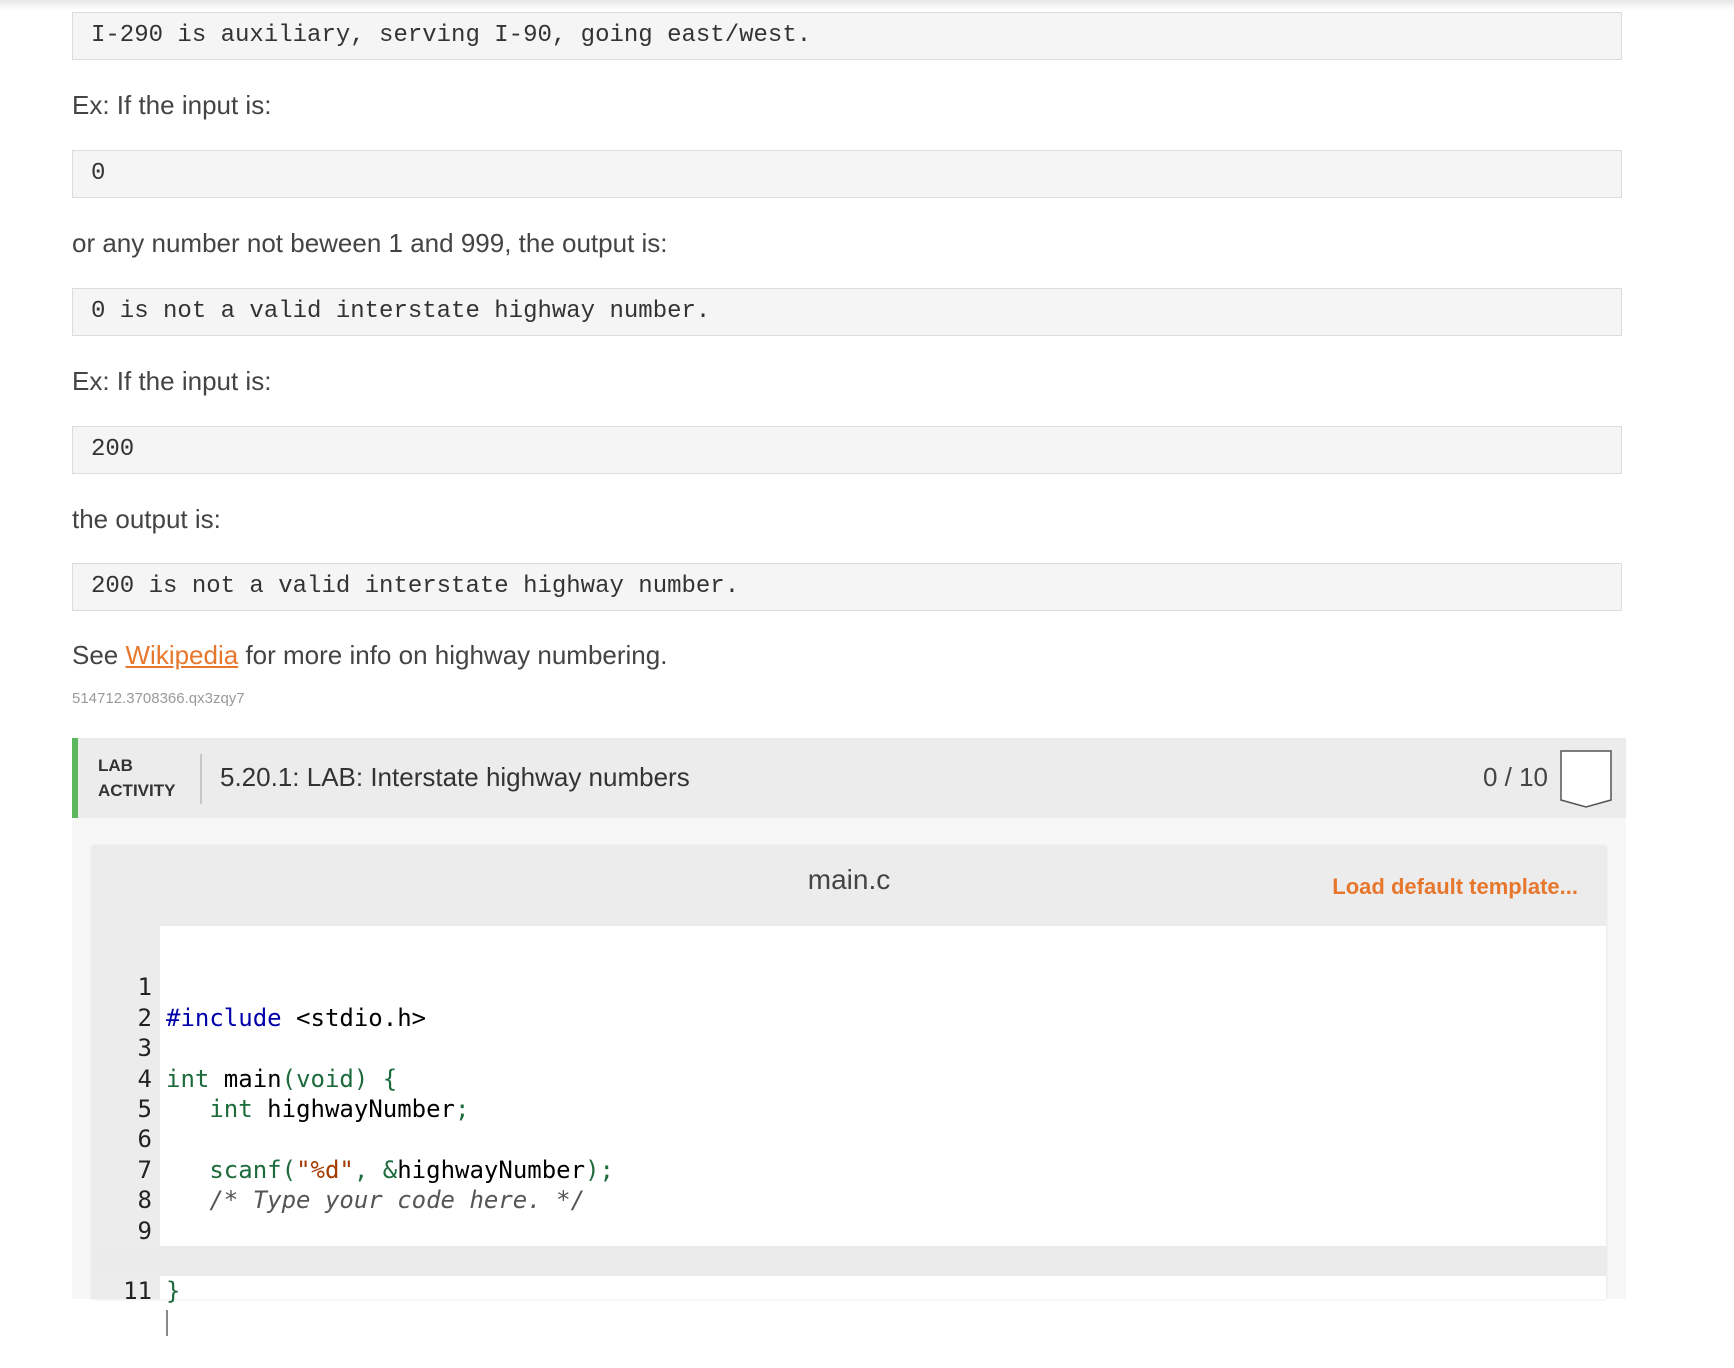  I want to click on lab-score: 0 / 10, so click(1515, 777).